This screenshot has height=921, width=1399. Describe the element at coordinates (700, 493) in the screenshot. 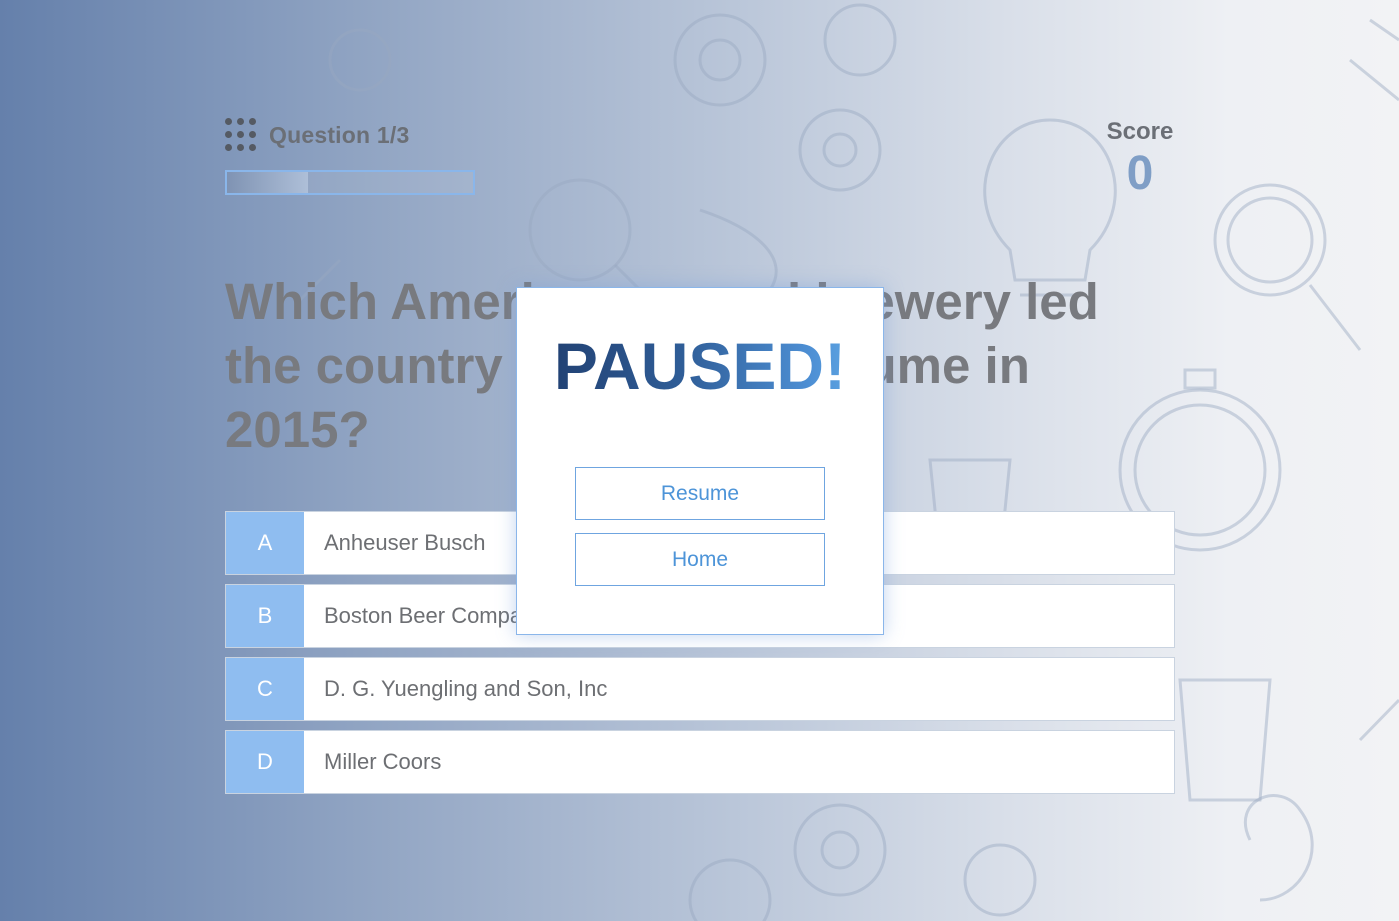

I see `resume-button: Resume` at that location.